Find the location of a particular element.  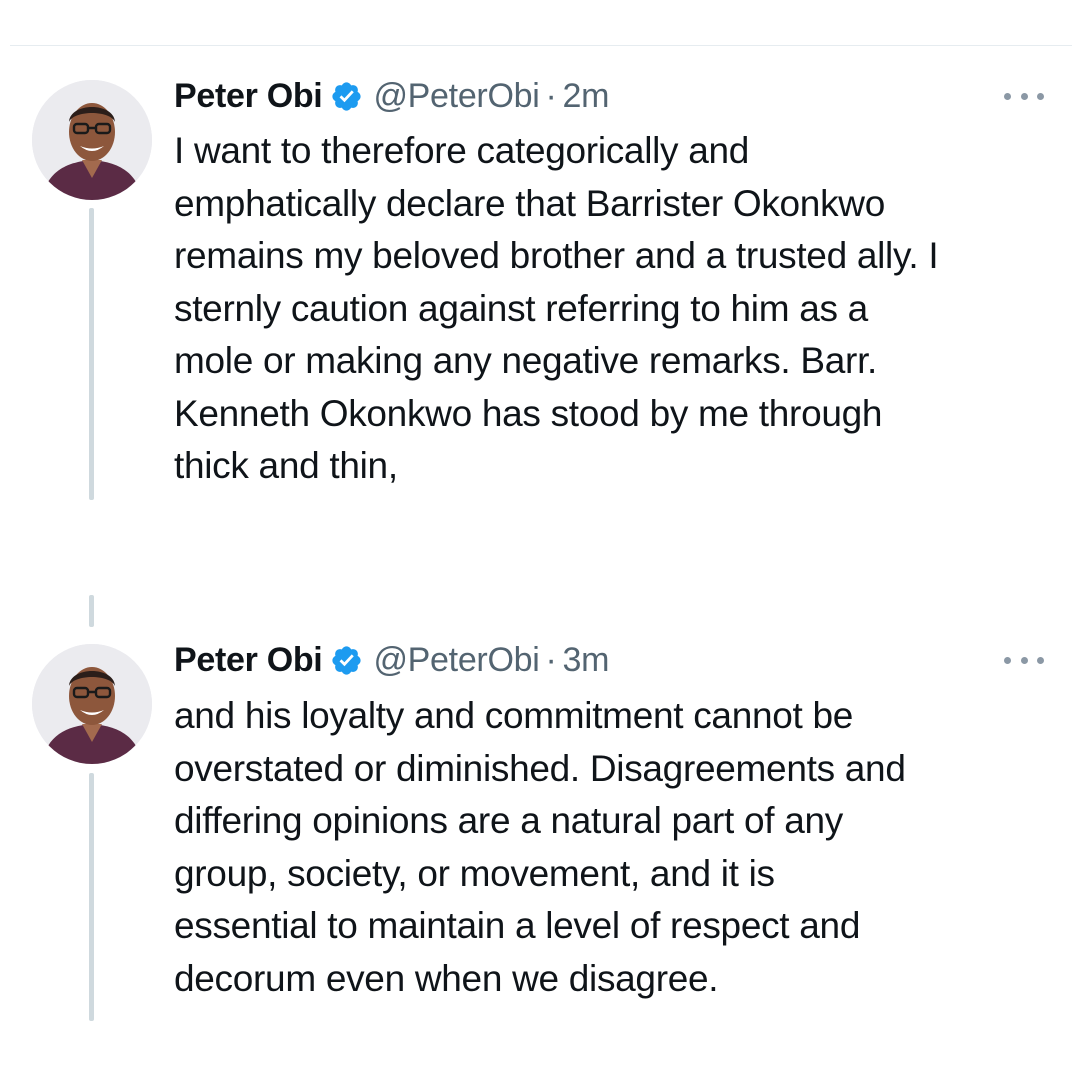

tweet-header: Peter Obi @PeterObi · 2m is located at coordinates (391, 96).